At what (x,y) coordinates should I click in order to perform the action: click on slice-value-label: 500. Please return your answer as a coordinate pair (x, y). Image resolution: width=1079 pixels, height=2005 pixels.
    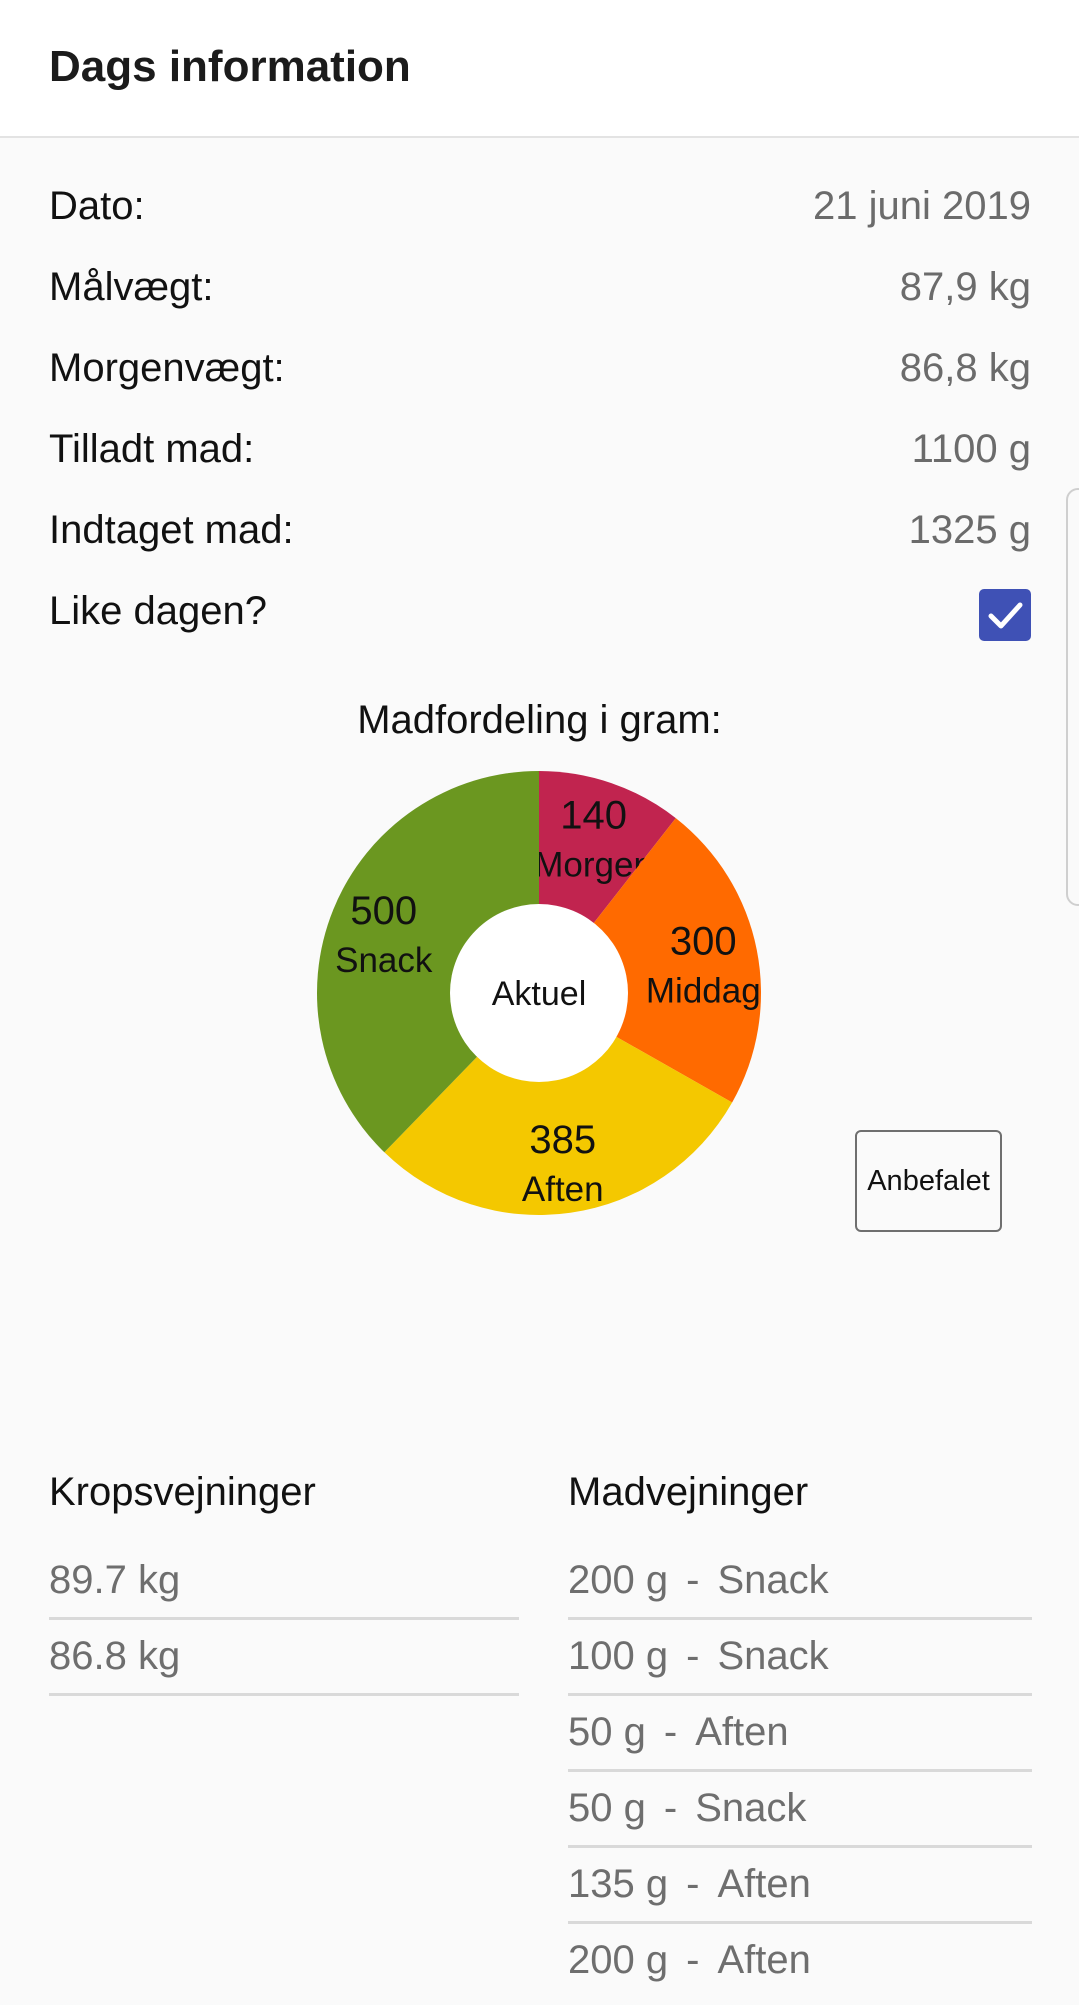
    Looking at the image, I should click on (383, 911).